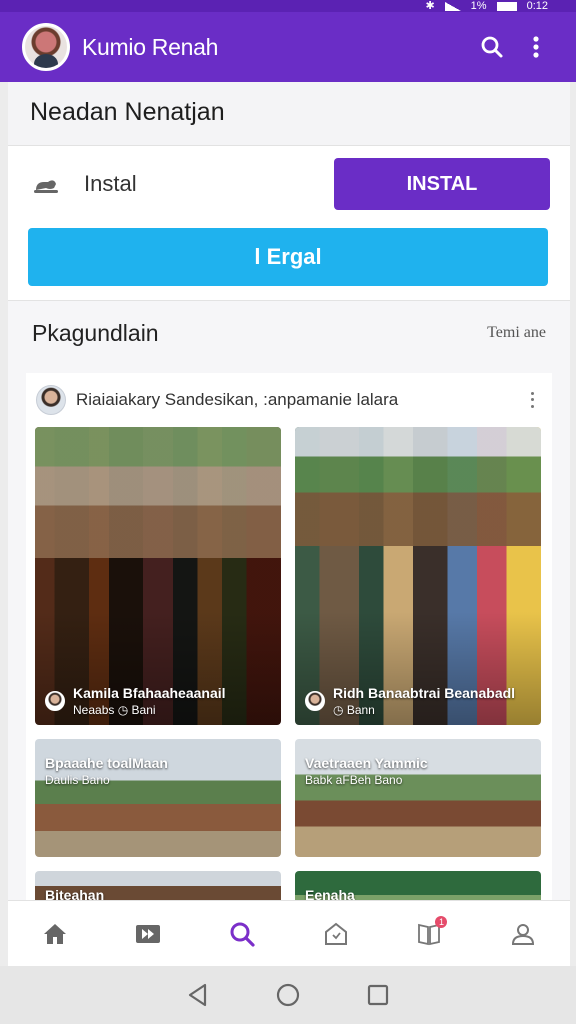 The height and width of the screenshot is (1024, 576). I want to click on status-bar: ✱ 1% 0:12, so click(288, 6).